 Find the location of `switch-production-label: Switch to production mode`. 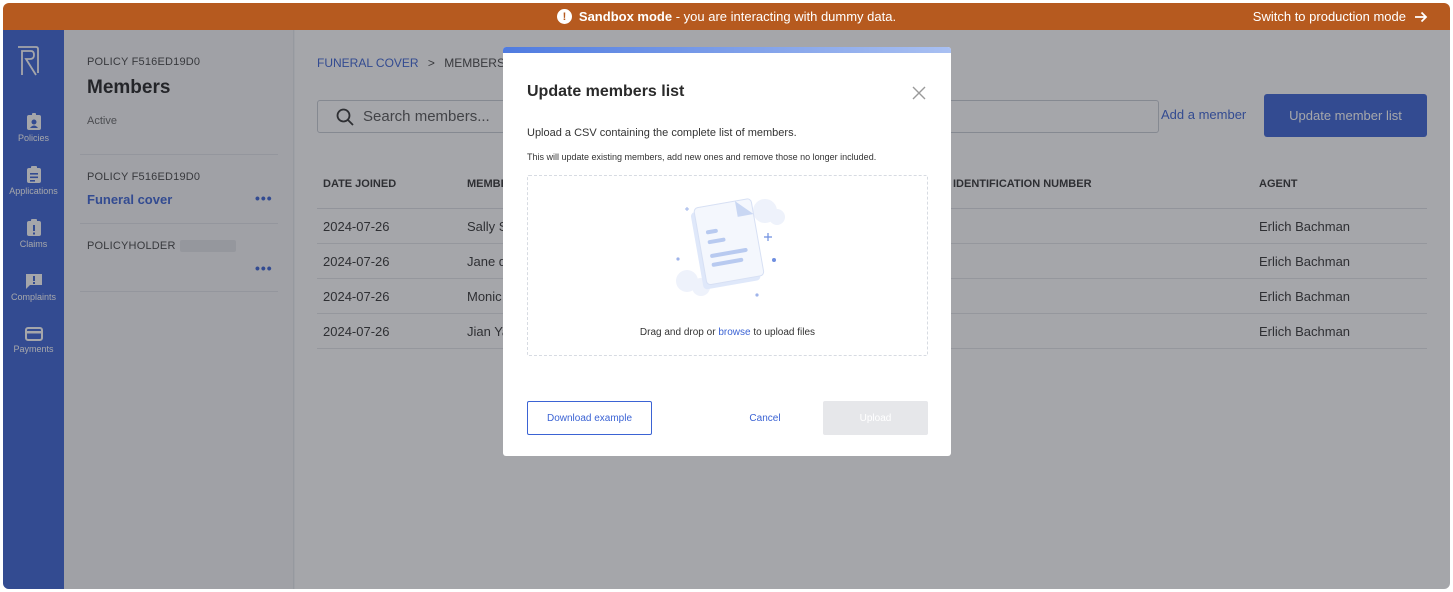

switch-production-label: Switch to production mode is located at coordinates (1329, 16).